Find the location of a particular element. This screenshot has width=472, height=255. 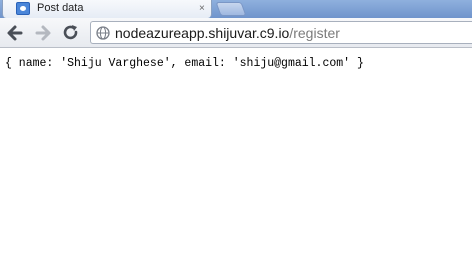

tab-post-data: Post data × is located at coordinates (107, 9).